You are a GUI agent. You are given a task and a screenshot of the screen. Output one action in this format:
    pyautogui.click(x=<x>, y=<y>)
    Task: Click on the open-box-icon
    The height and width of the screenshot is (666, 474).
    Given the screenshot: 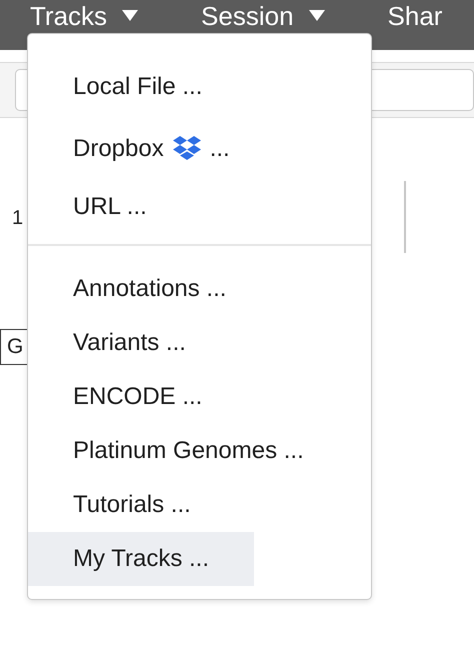 What is the action you would take?
    pyautogui.click(x=187, y=149)
    